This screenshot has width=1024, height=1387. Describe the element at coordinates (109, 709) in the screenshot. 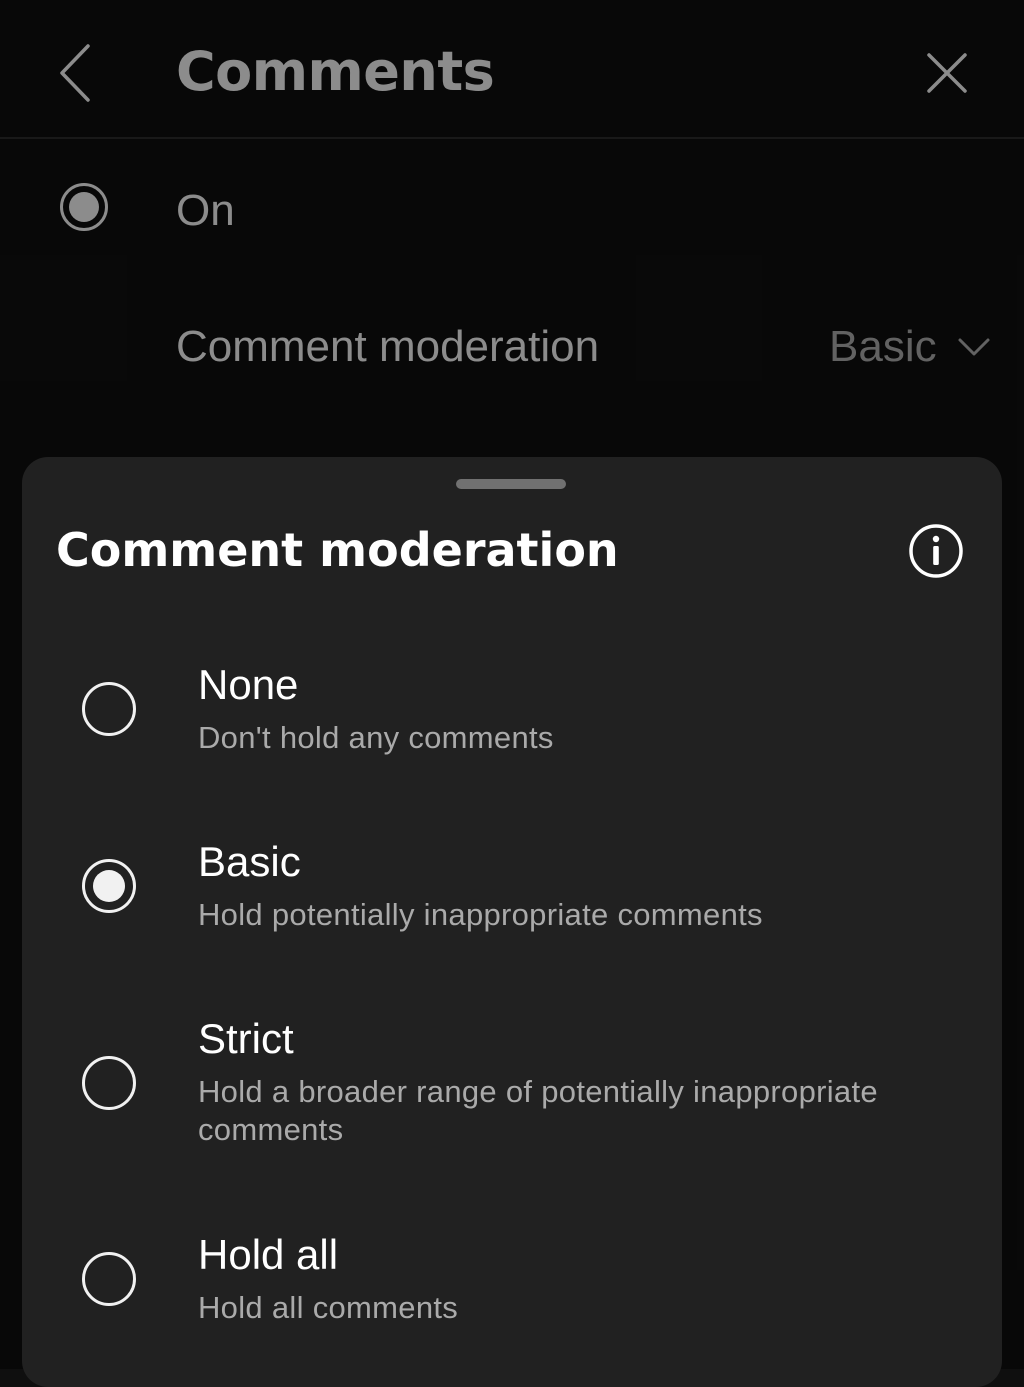

I see `radio-none` at that location.